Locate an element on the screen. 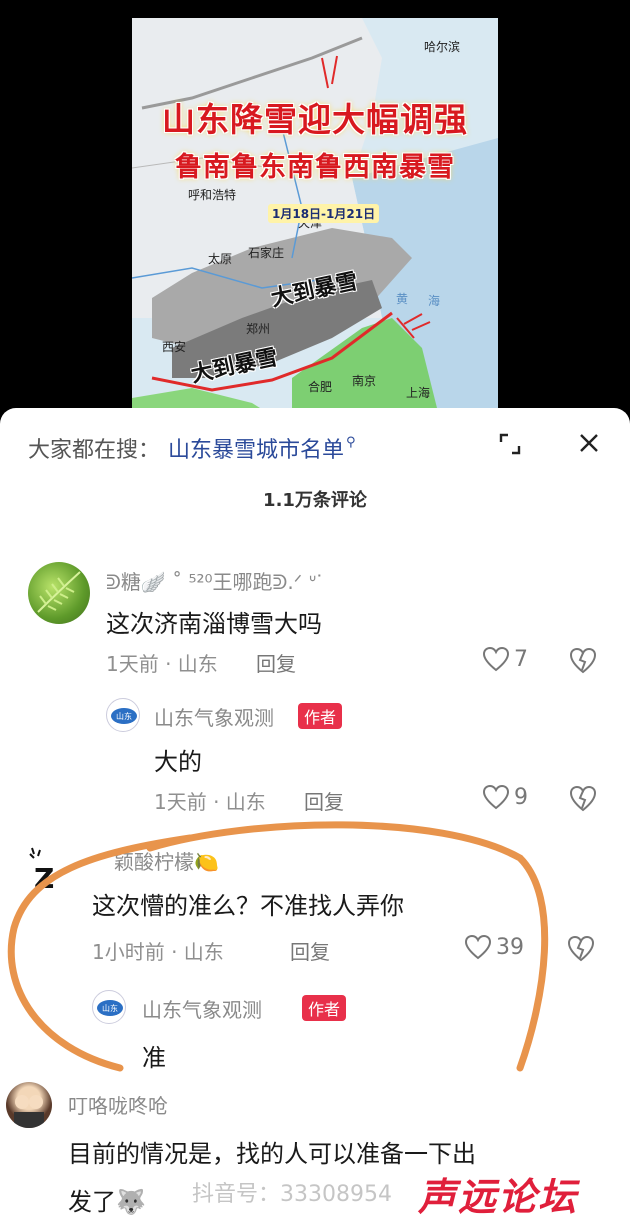 This screenshot has height=1218, width=630. search-prefix: 大家都在搜： is located at coordinates (94, 450).